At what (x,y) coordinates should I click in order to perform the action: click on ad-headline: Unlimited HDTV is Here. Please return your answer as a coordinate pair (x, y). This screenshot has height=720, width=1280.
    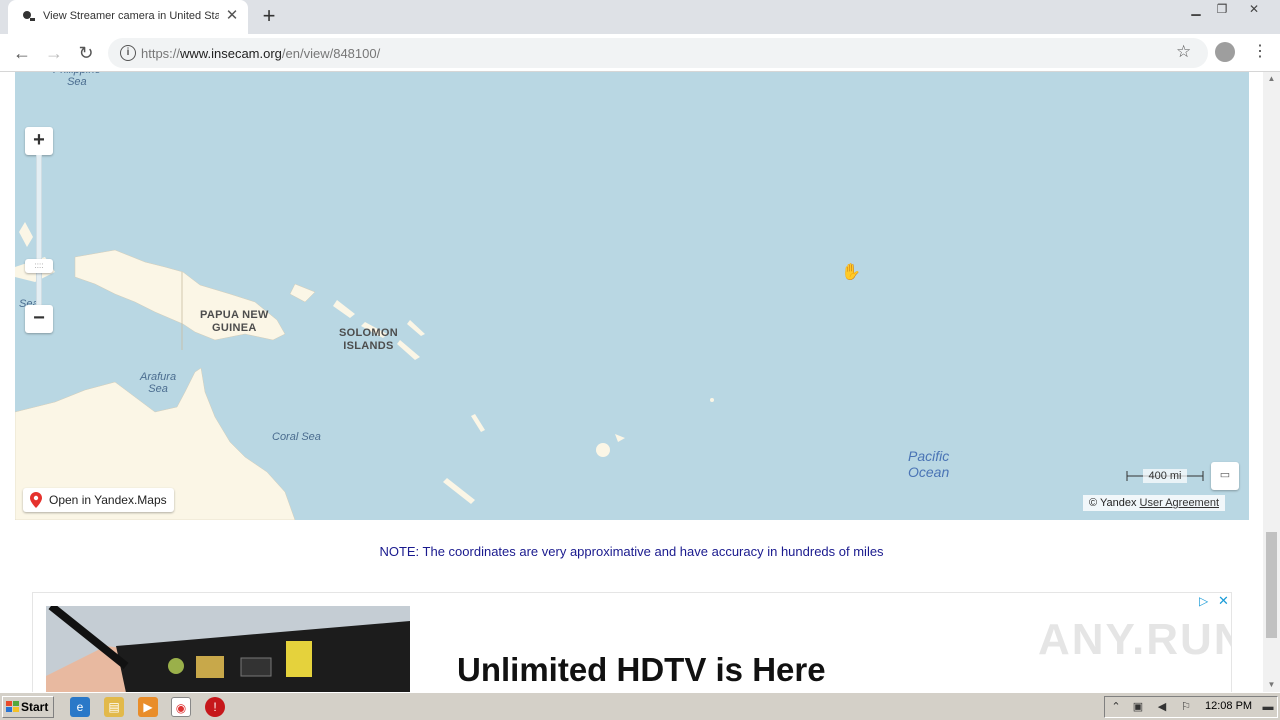
    Looking at the image, I should click on (641, 670).